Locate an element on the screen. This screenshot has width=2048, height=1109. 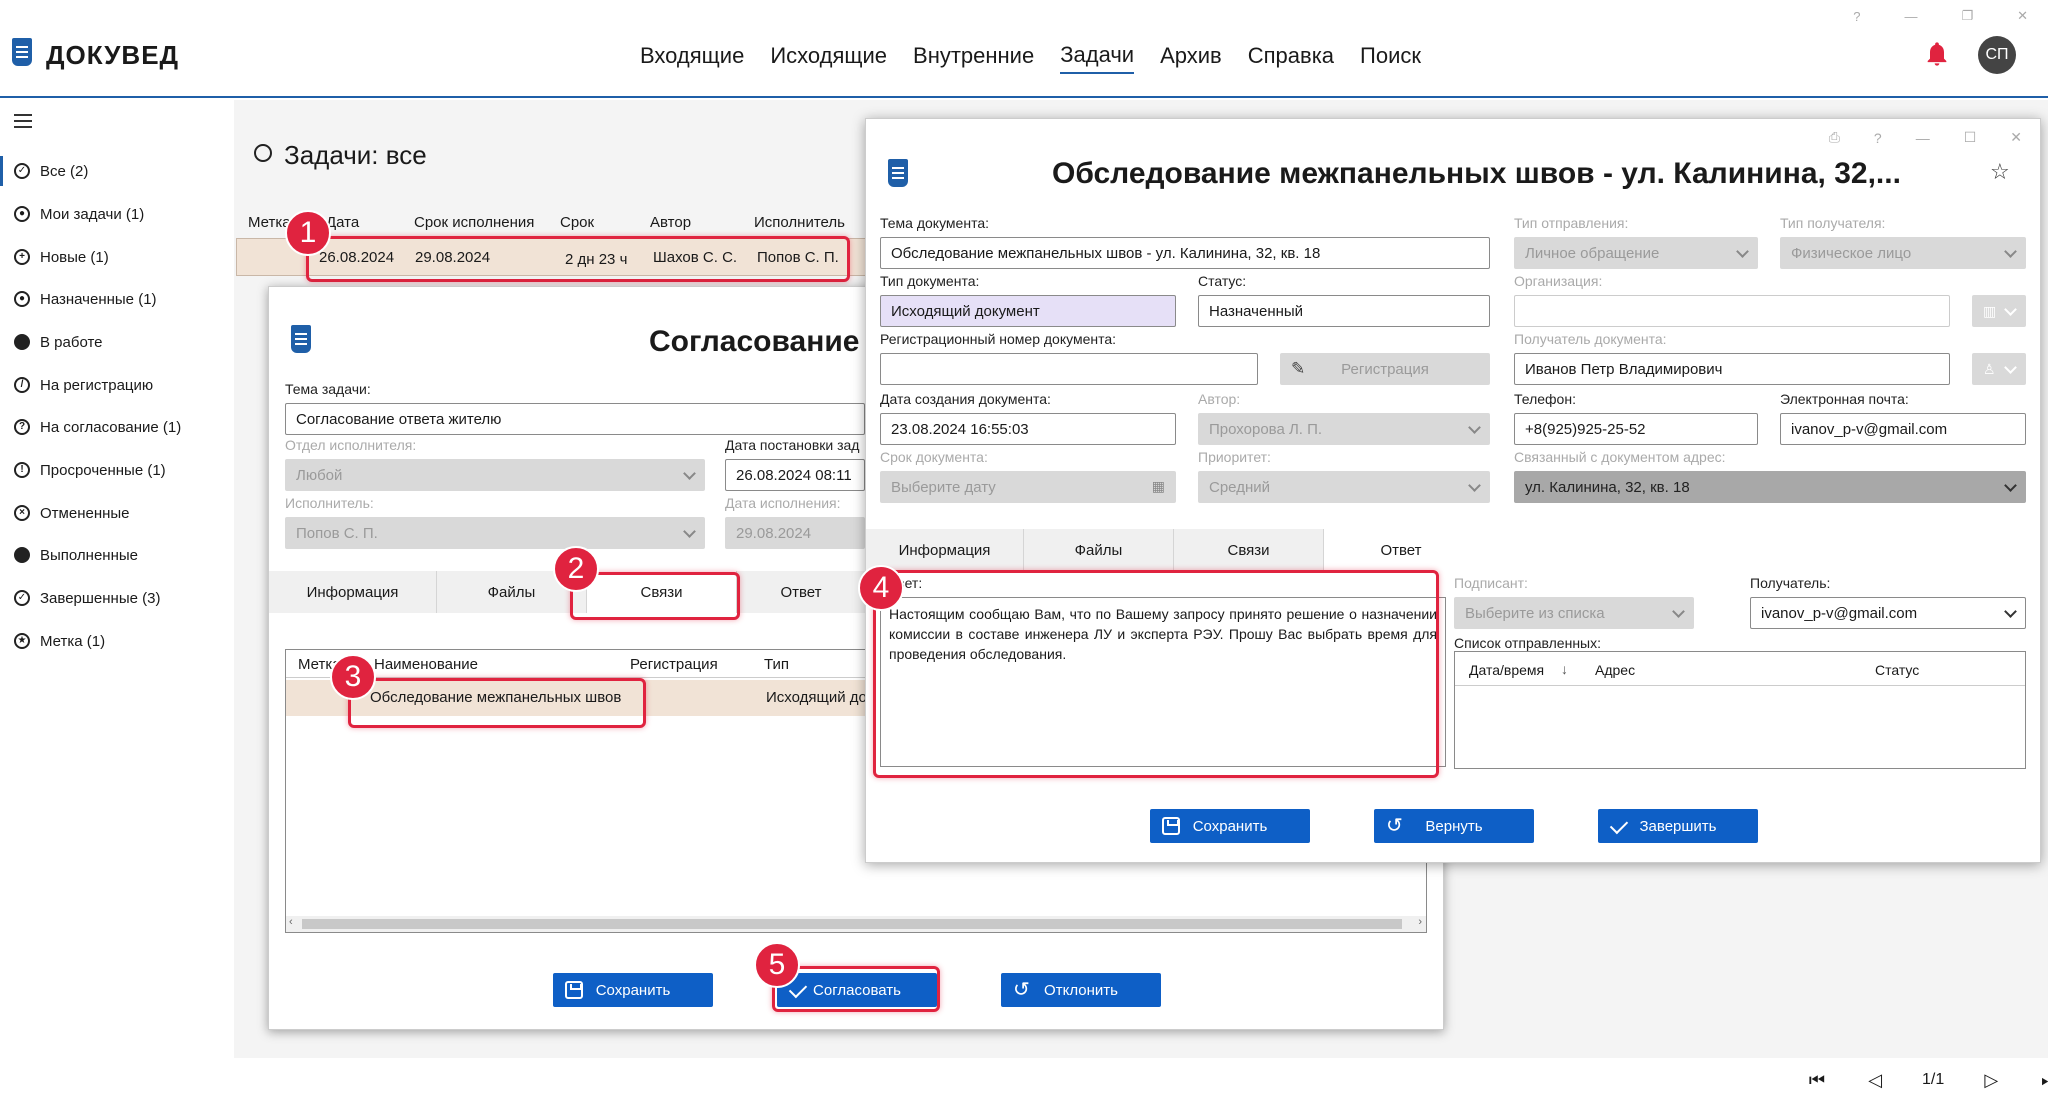
col-date: Дата is located at coordinates (342, 222).